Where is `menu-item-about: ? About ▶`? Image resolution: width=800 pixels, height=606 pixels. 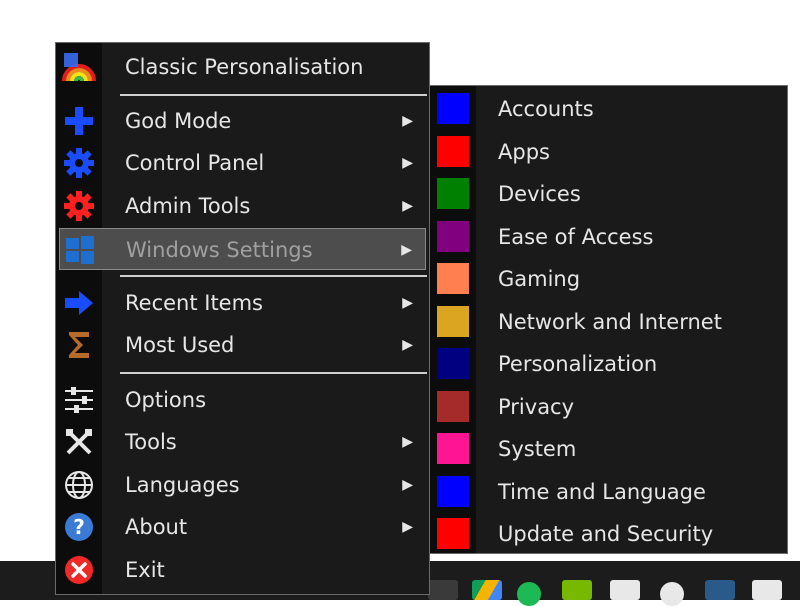 menu-item-about: ? About ▶ is located at coordinates (242, 527).